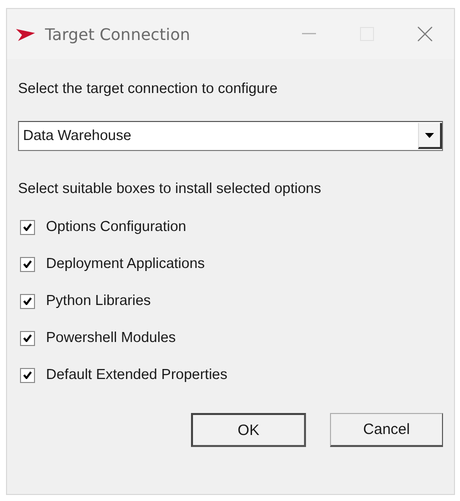 This screenshot has height=501, width=460. What do you see at coordinates (125, 264) in the screenshot?
I see `option-label: Deployment Applications` at bounding box center [125, 264].